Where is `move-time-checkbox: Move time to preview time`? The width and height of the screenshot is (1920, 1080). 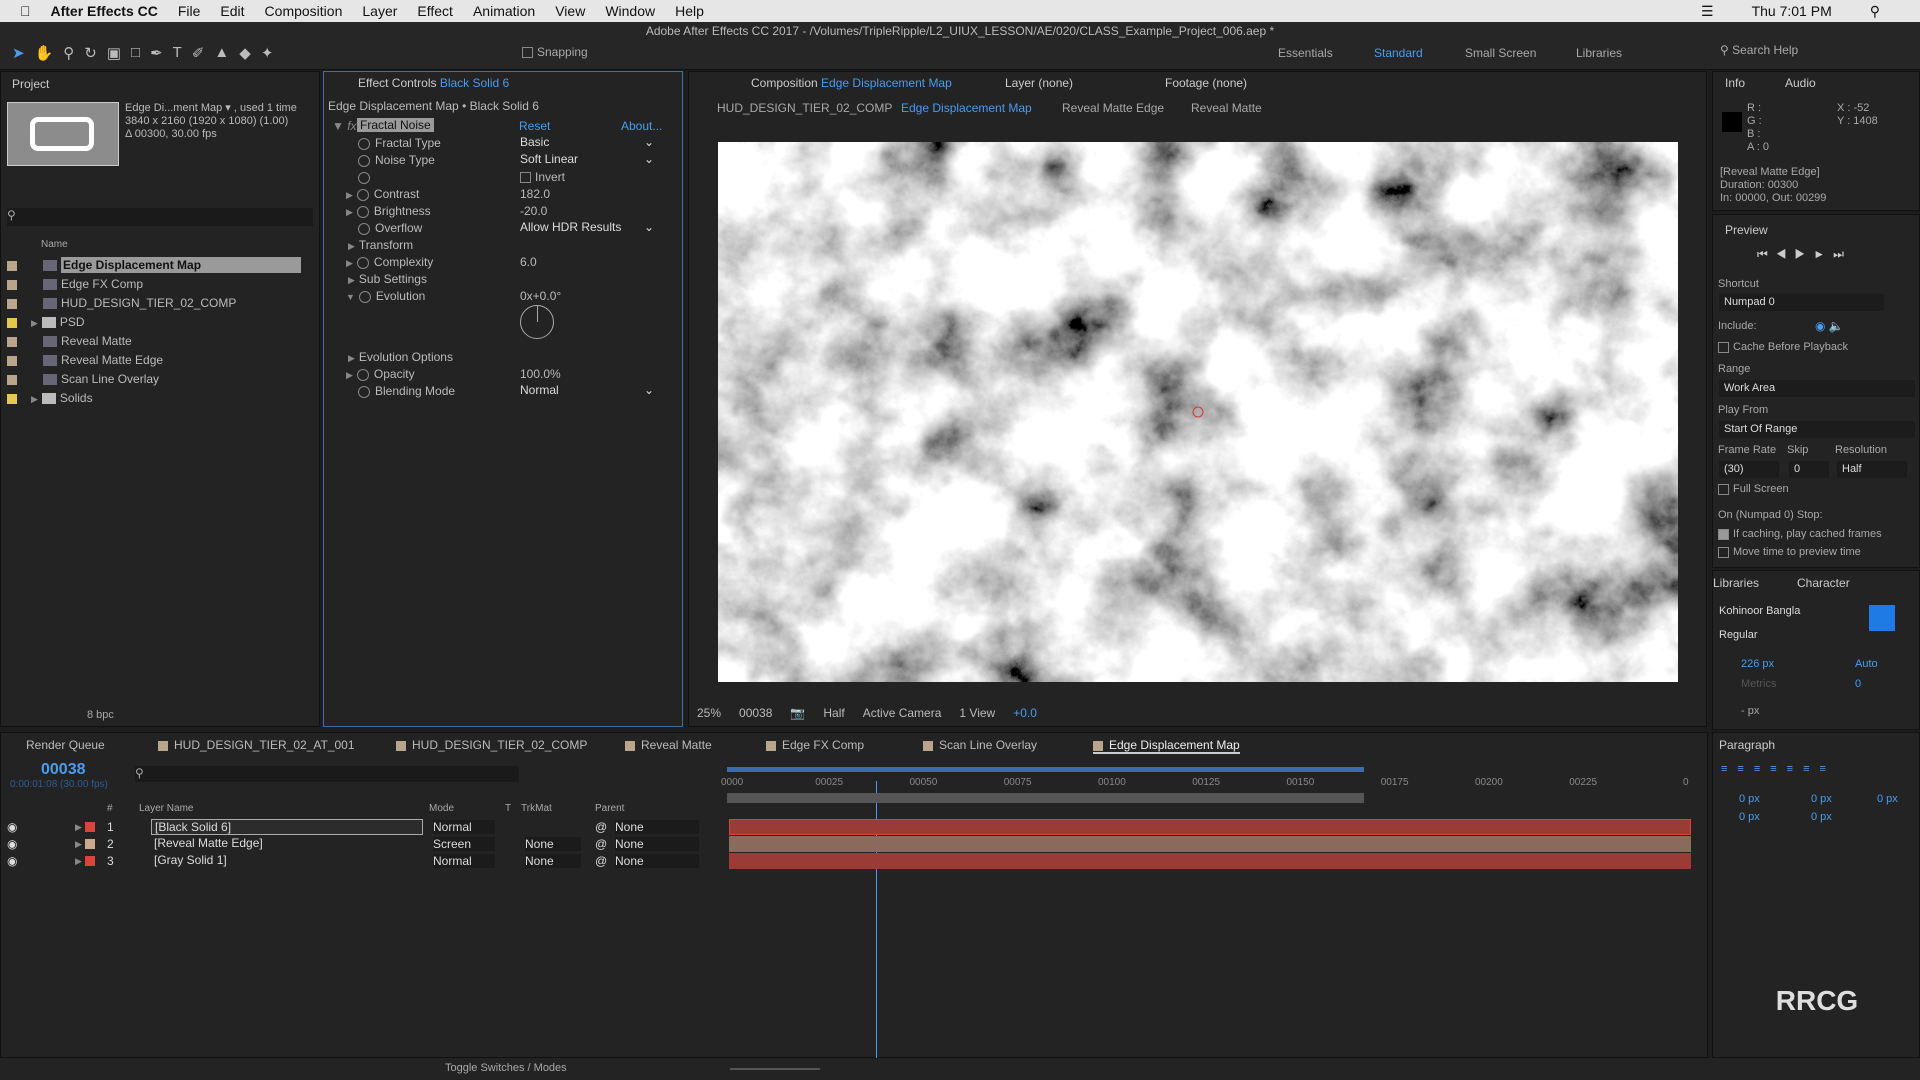
move-time-checkbox: Move time to preview time is located at coordinates (1789, 552).